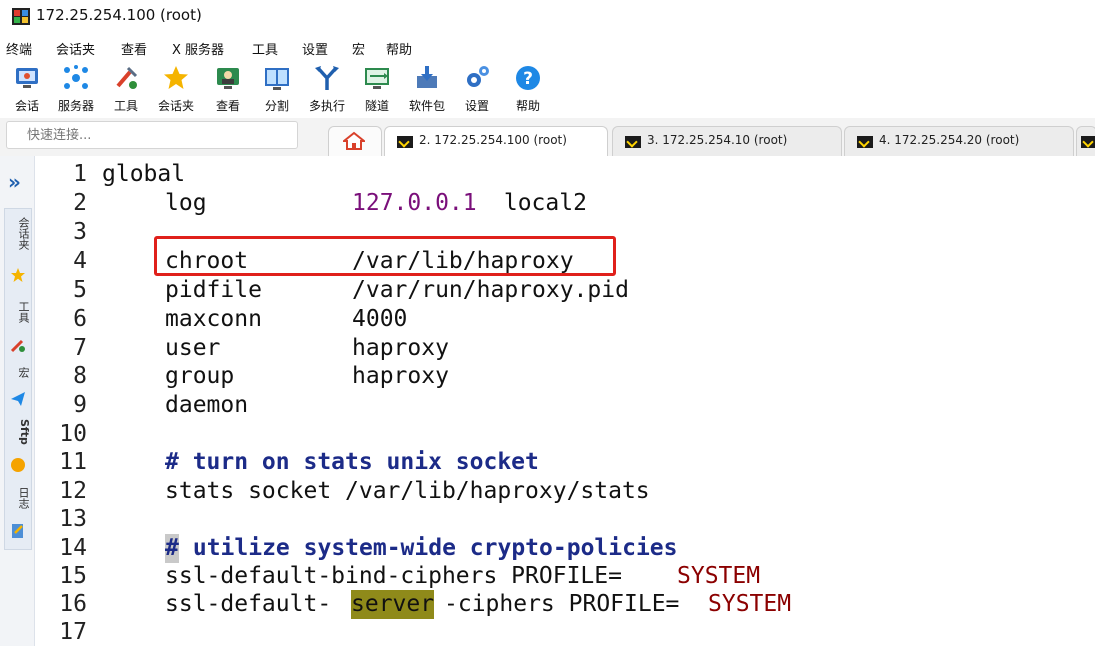 This screenshot has height=646, width=1095. What do you see at coordinates (27, 78) in the screenshot?
I see `session-icon` at bounding box center [27, 78].